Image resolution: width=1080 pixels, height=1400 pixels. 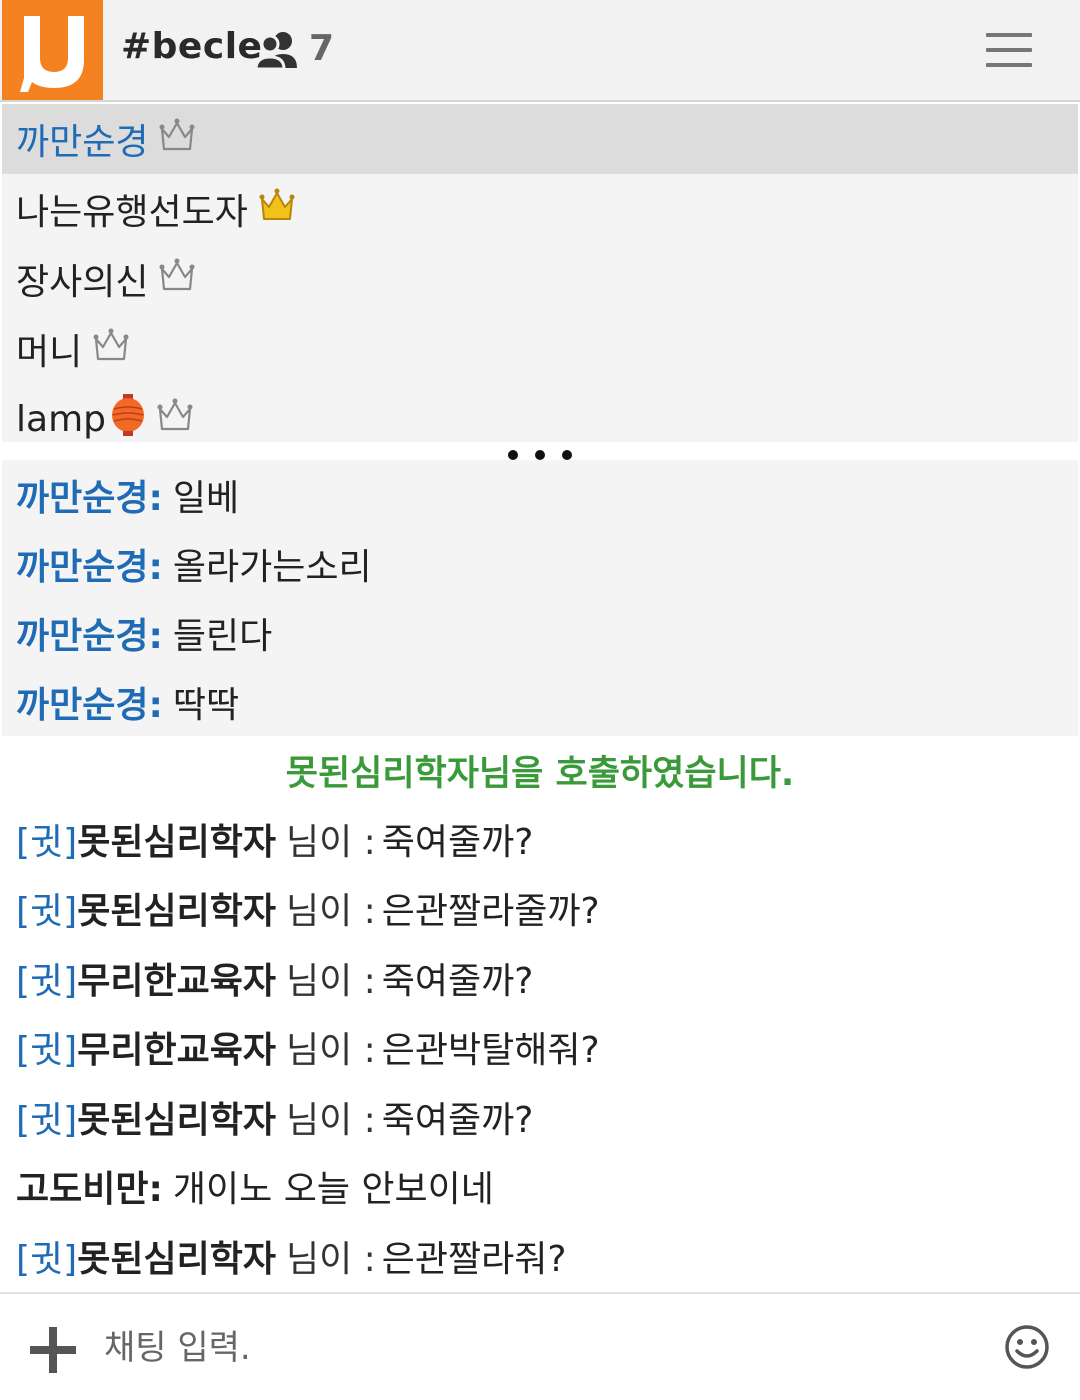 I want to click on user-list-item: 머니, so click(x=540, y=349).